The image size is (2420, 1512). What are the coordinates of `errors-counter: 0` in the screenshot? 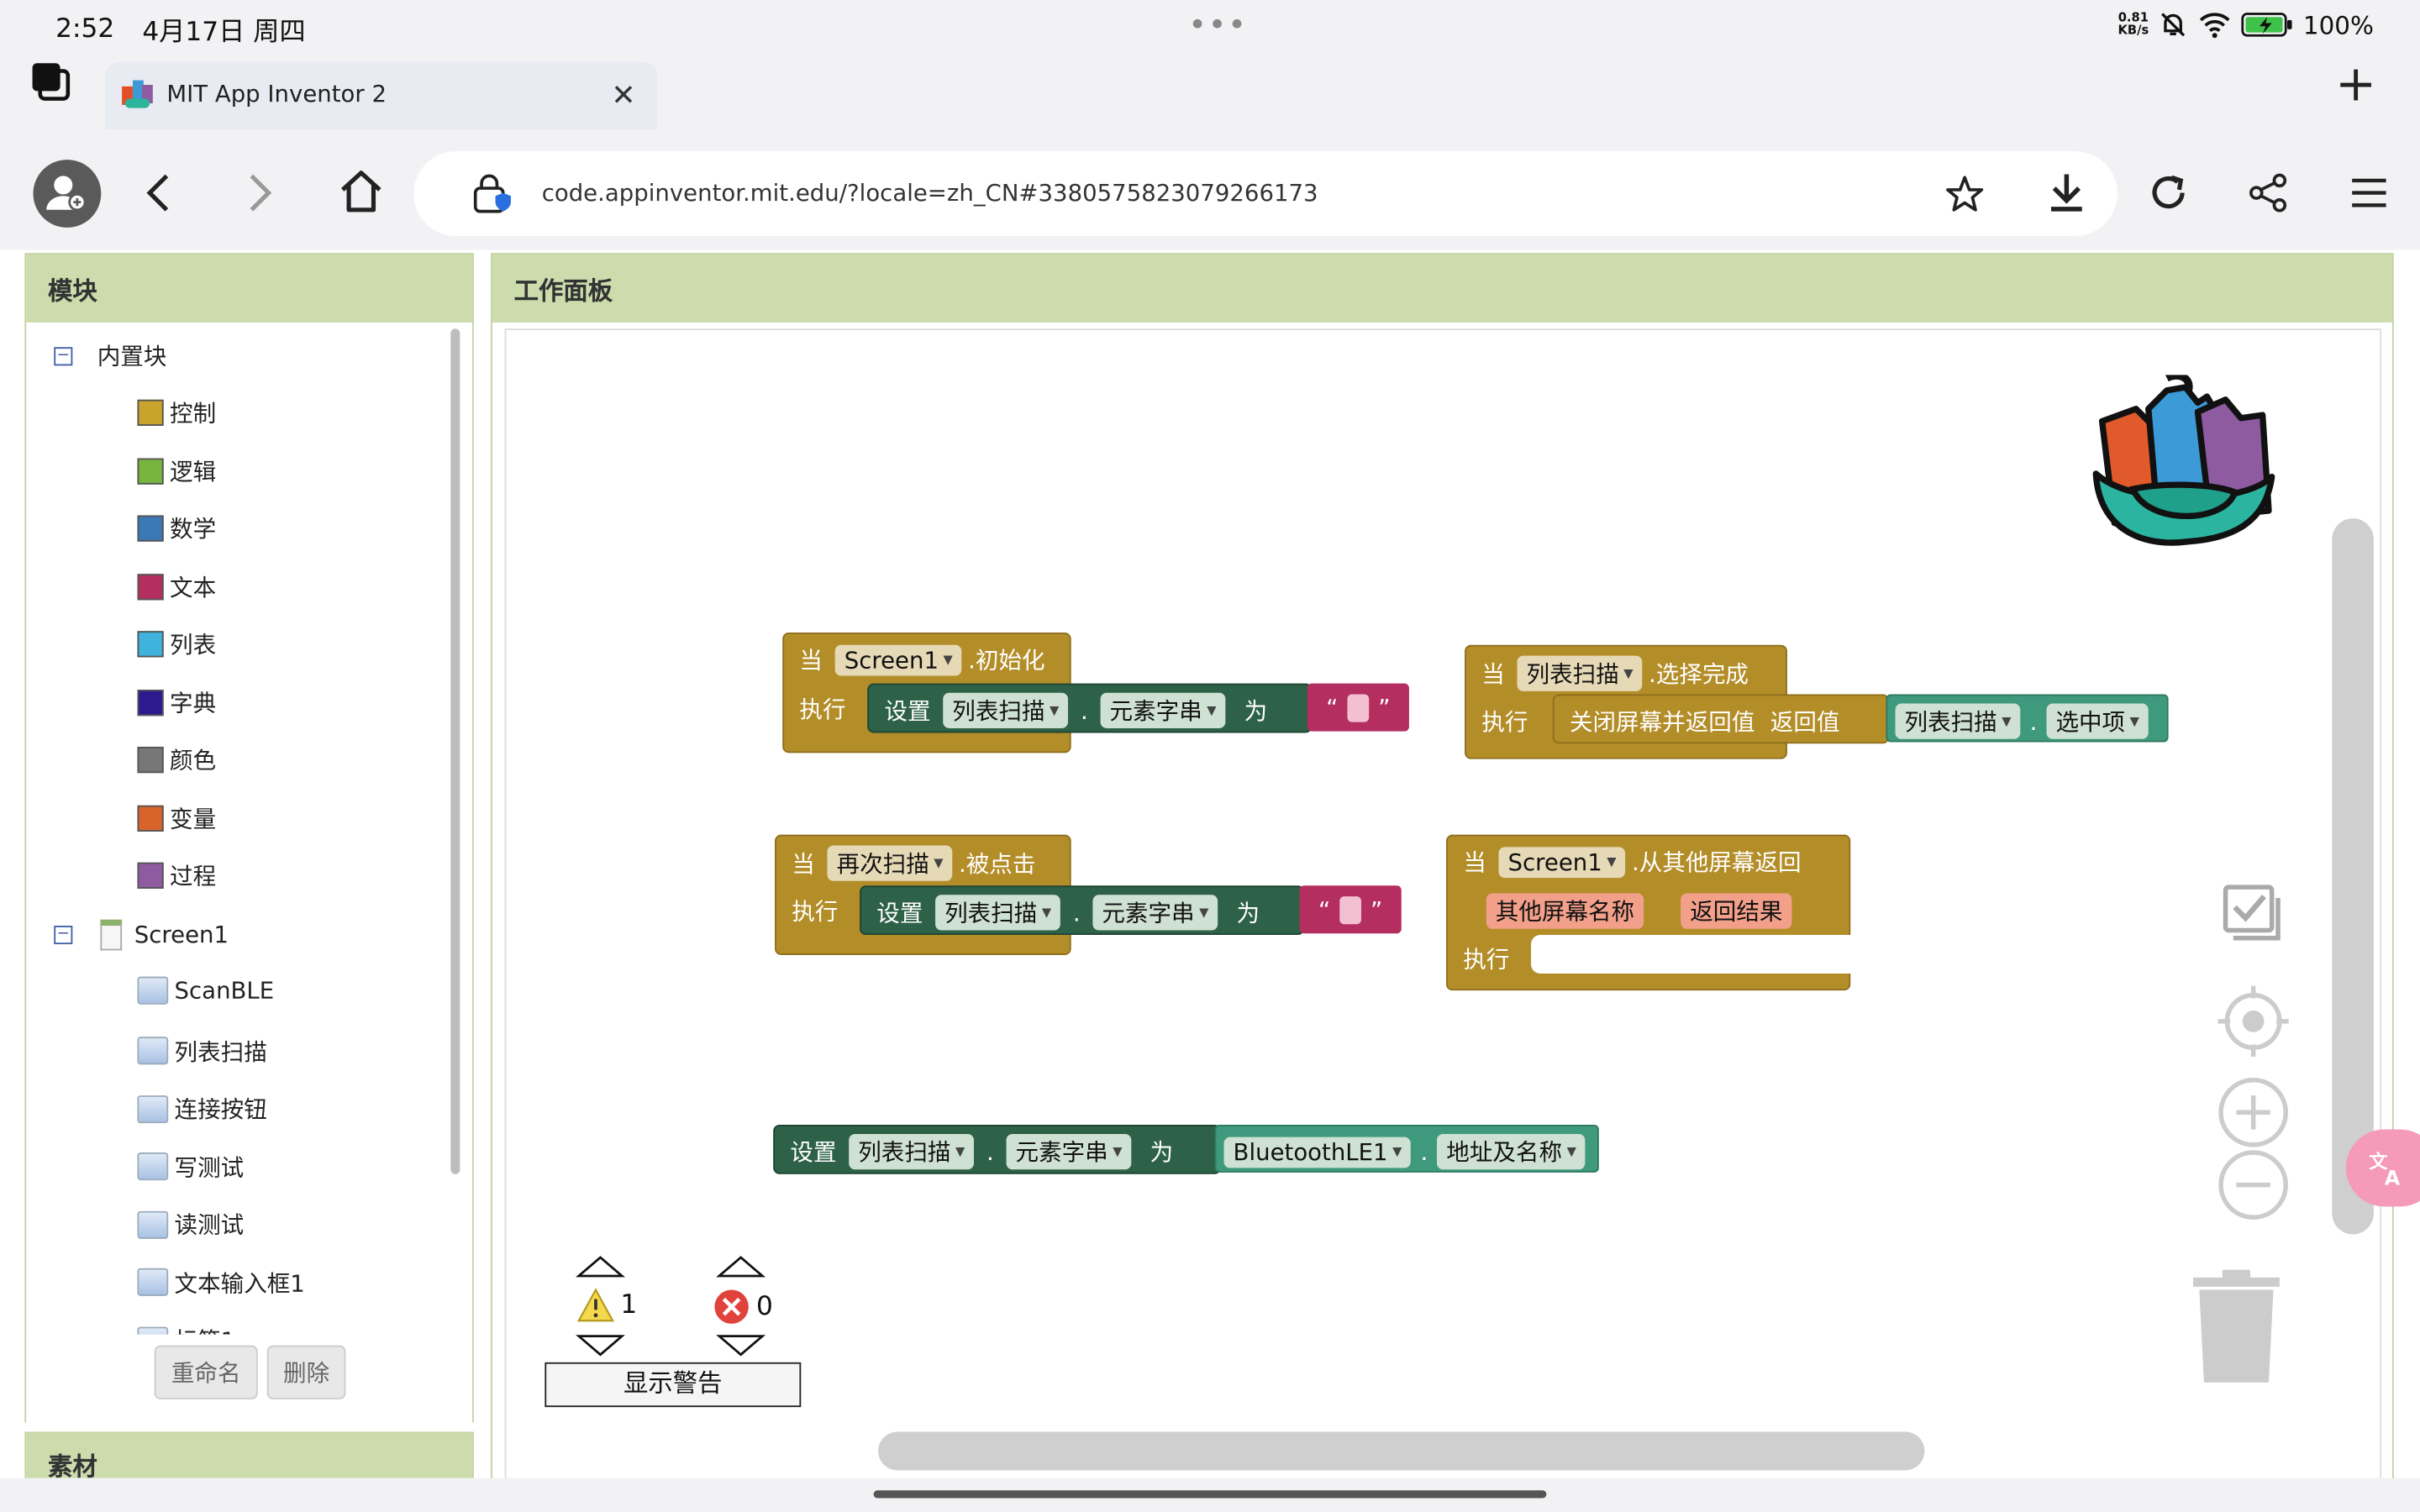 It's located at (743, 1307).